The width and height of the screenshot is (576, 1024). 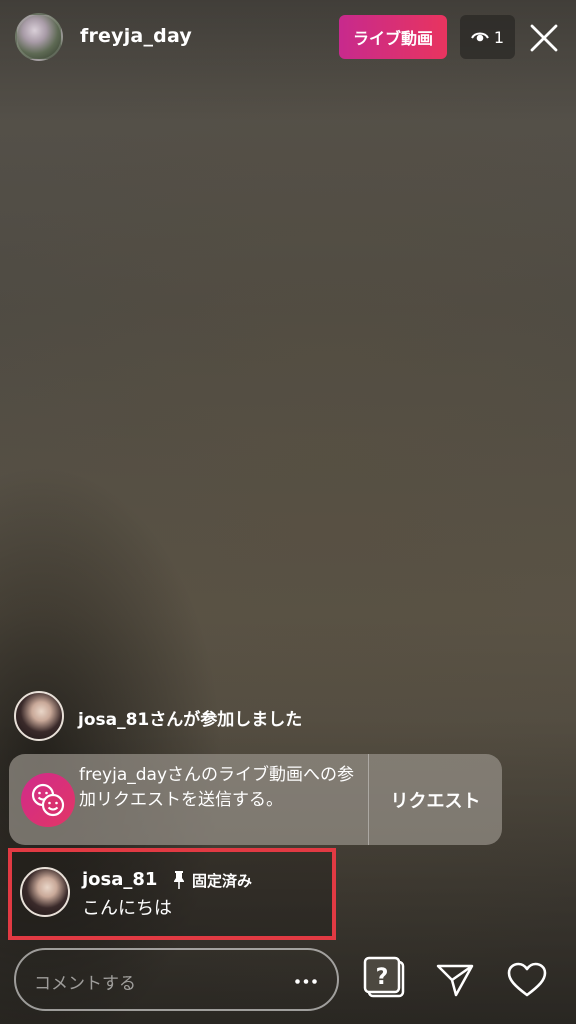 I want to click on join-message: josa_81さんが参加しました, so click(x=190, y=720).